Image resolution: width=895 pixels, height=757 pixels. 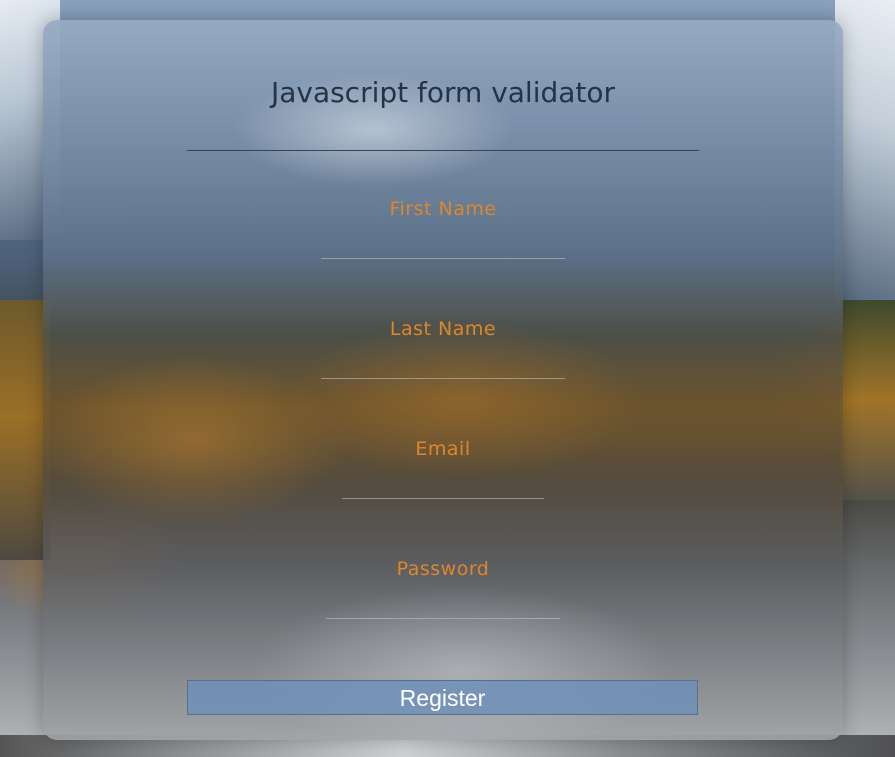 I want to click on password-input, so click(x=443, y=605).